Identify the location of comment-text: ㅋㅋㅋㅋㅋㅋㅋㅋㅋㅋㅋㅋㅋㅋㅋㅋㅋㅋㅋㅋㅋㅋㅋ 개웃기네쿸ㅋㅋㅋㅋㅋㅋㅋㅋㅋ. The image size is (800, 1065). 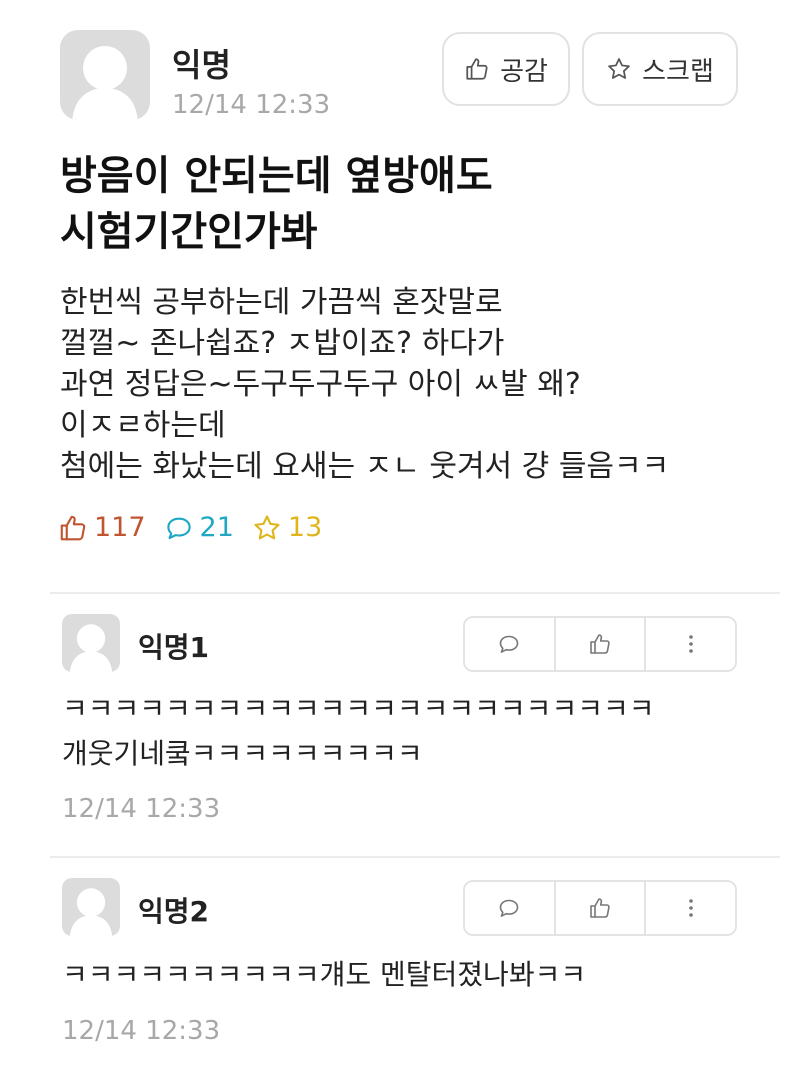
(358, 731).